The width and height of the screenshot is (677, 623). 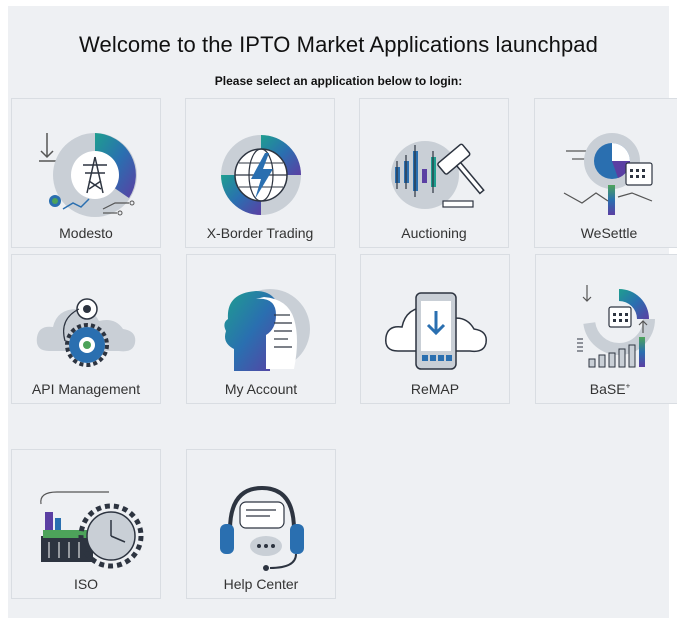 I want to click on app-tile-api-management: API Management, so click(x=86, y=329).